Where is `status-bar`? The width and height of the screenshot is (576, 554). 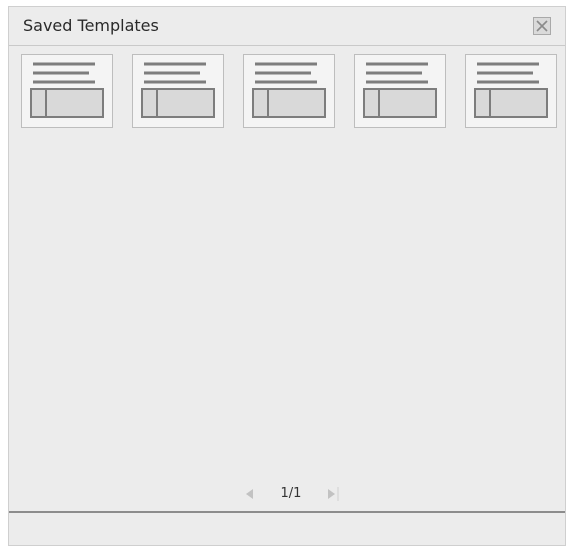 status-bar is located at coordinates (287, 528).